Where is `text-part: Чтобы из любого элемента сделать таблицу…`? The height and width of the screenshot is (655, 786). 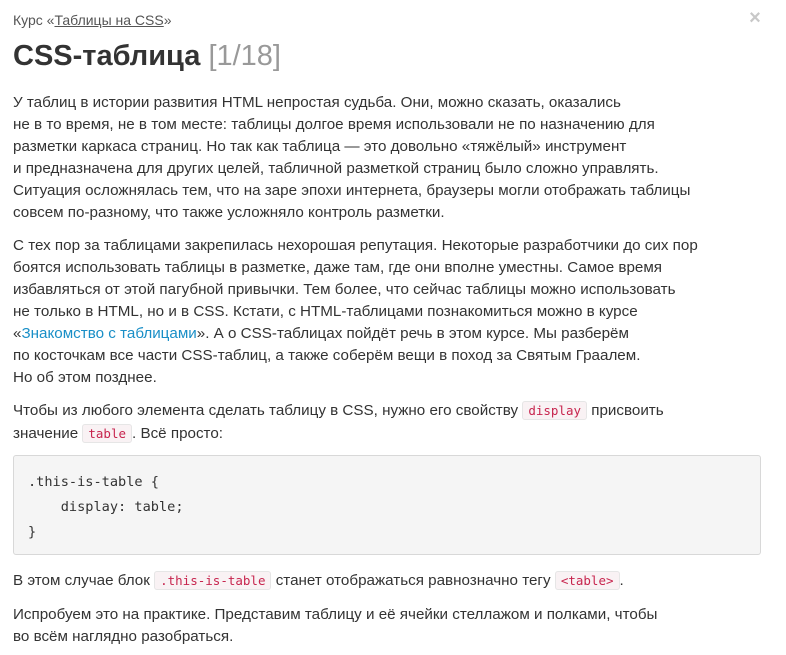 text-part: Чтобы из любого элемента сделать таблицу… is located at coordinates (266, 410).